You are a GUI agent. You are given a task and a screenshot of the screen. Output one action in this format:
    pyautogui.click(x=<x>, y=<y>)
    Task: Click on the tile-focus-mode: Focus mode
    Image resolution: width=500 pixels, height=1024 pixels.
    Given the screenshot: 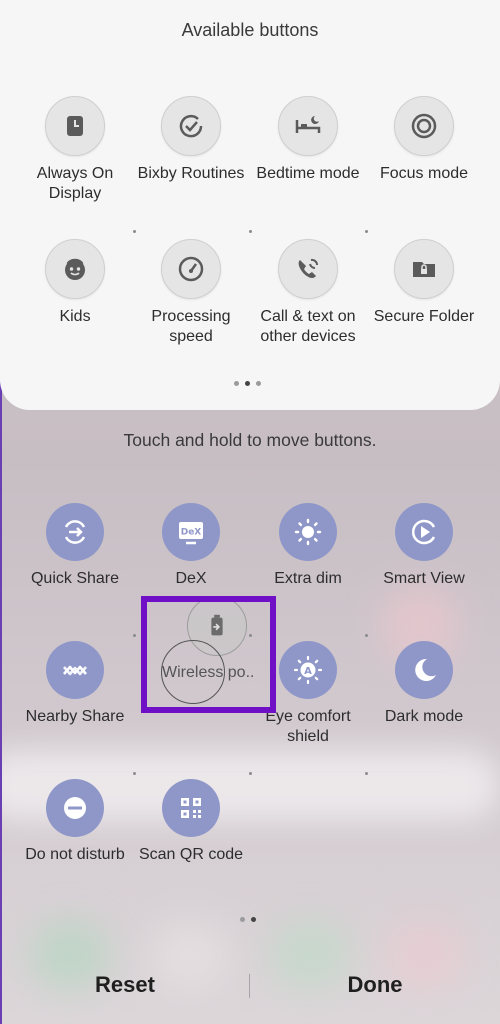 What is the action you would take?
    pyautogui.click(x=424, y=140)
    